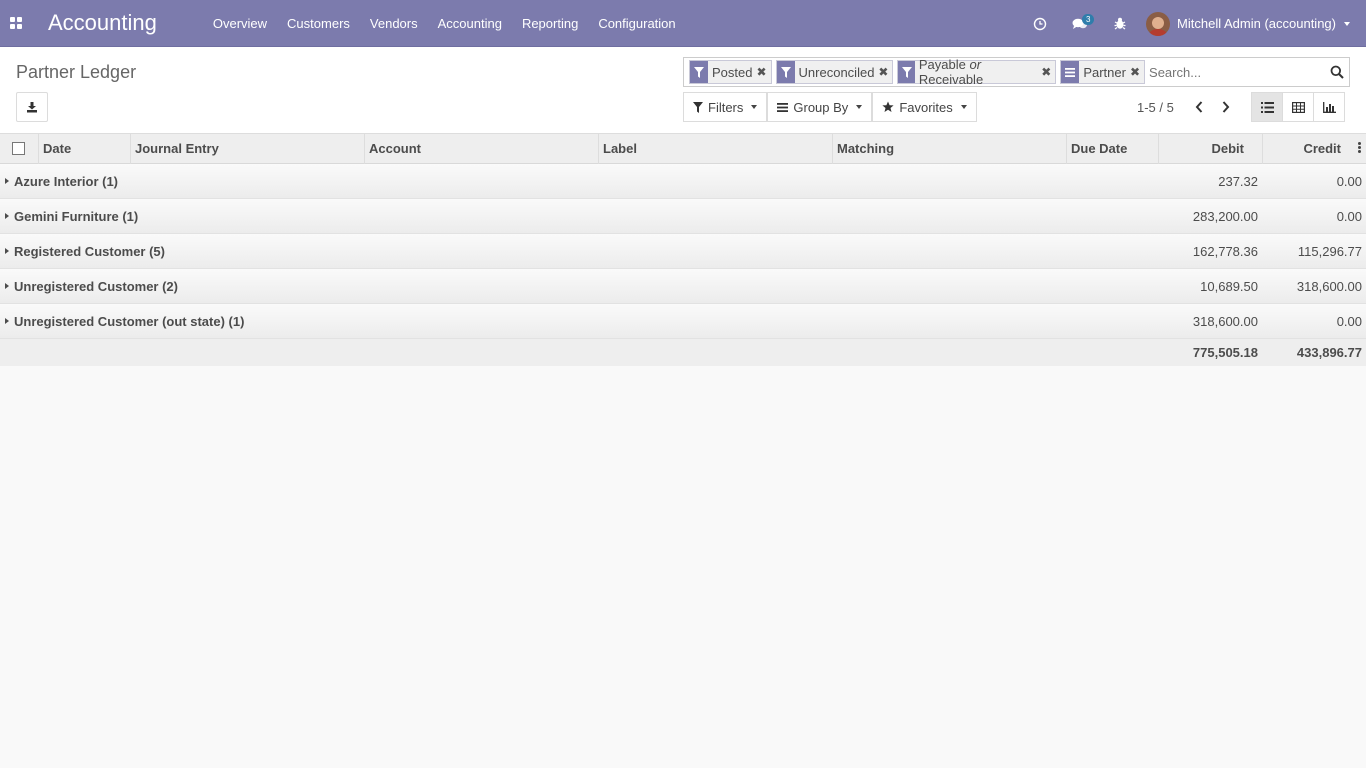 This screenshot has height=768, width=1366. I want to click on chevron-left-icon, so click(1199, 107).